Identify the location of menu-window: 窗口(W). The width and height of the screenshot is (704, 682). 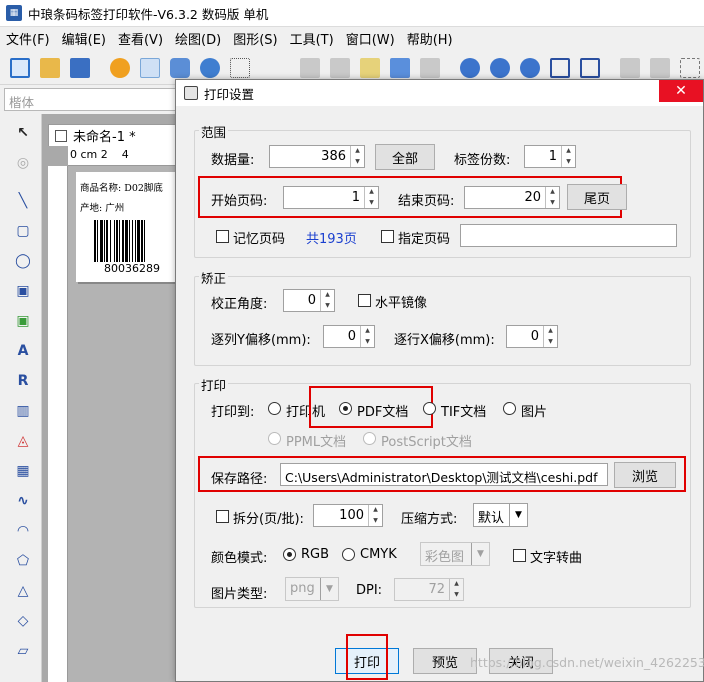
(370, 38).